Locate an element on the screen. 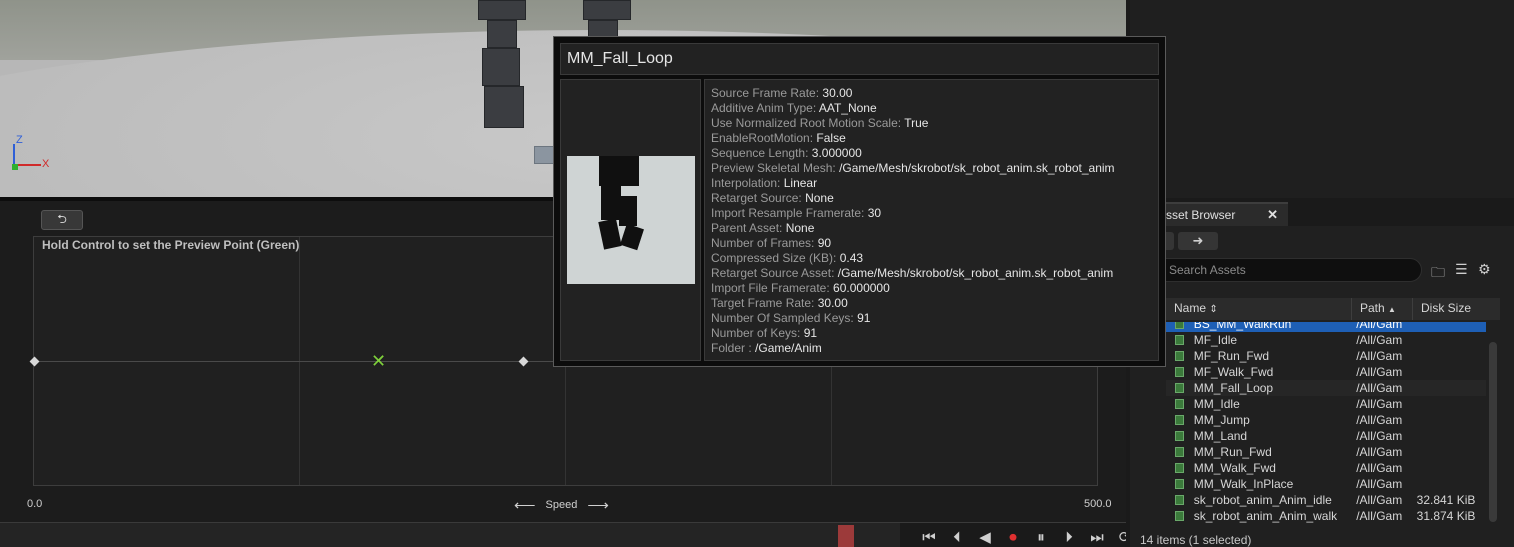  sort-up-icon: ▲ is located at coordinates (1392, 309).